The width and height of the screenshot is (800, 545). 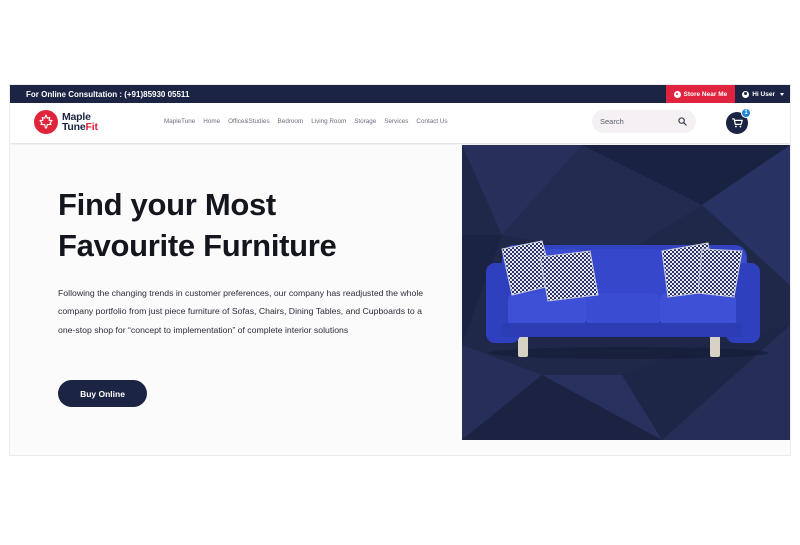 I want to click on maple-leaf-icon, so click(x=46, y=122).